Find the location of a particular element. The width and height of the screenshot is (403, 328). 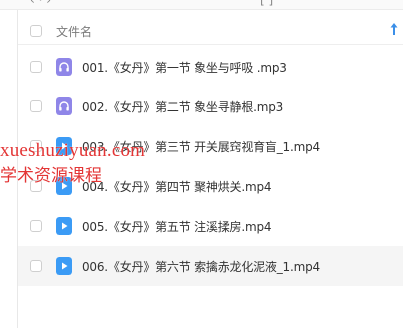

file-name: 004.《女丹》第四节 聚神烘关.mp4 is located at coordinates (176, 186).